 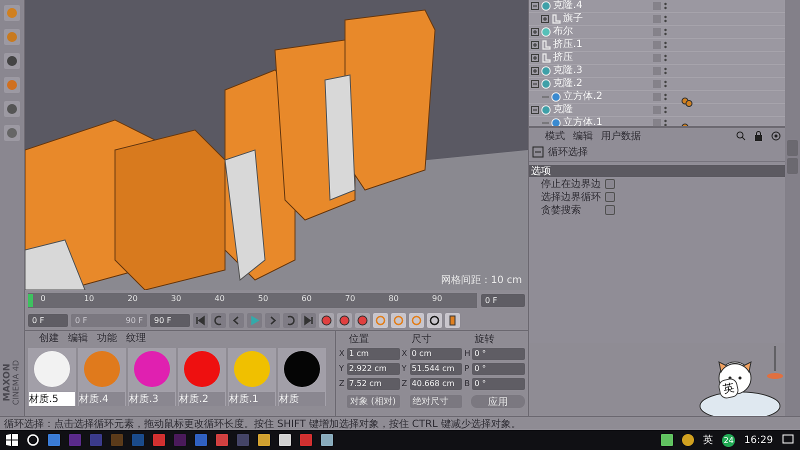 What do you see at coordinates (52, 399) in the screenshot?
I see `material-name: 材质.5` at bounding box center [52, 399].